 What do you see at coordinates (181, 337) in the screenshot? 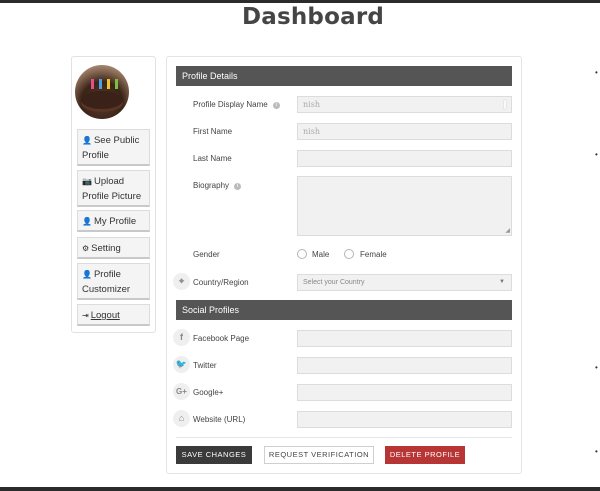
I see `facebook-icon: f` at bounding box center [181, 337].